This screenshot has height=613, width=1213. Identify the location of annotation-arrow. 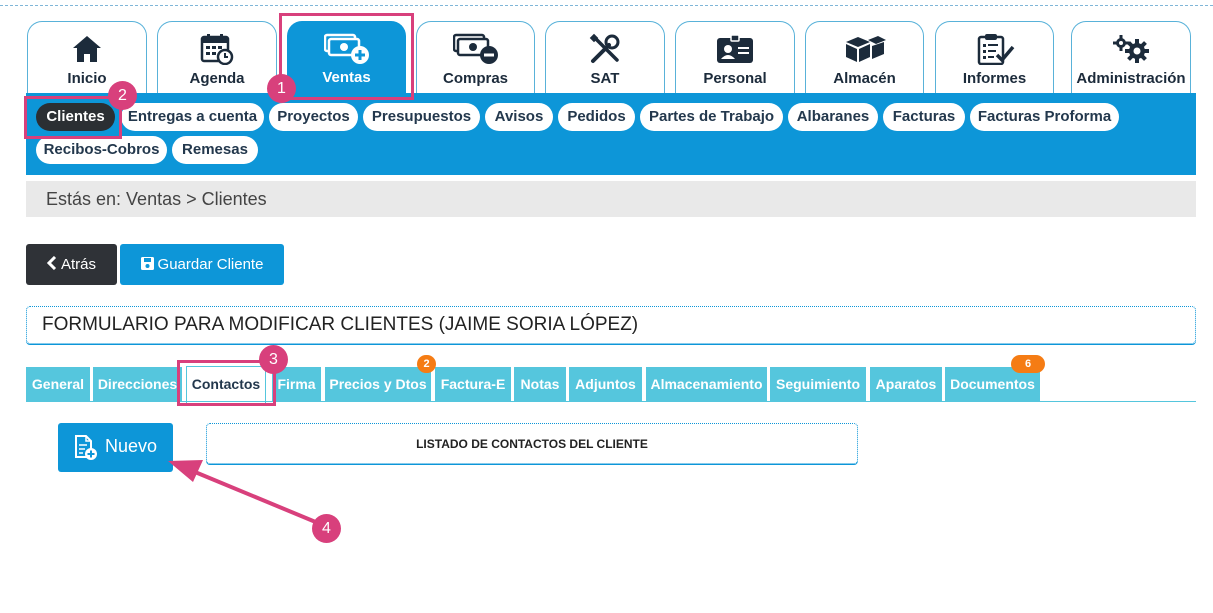
(243, 492).